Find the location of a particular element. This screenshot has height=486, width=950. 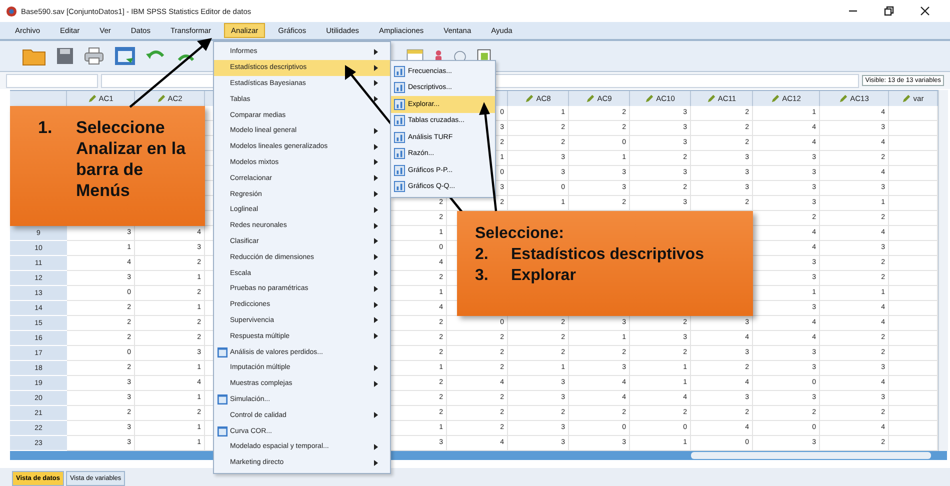

close-icon is located at coordinates (925, 11).